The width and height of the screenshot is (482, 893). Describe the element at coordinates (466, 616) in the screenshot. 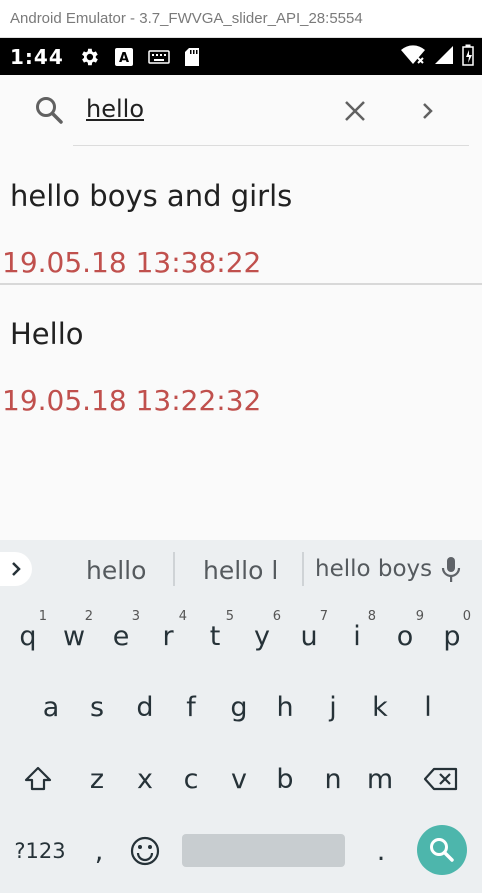

I see `key-hint: 0` at that location.